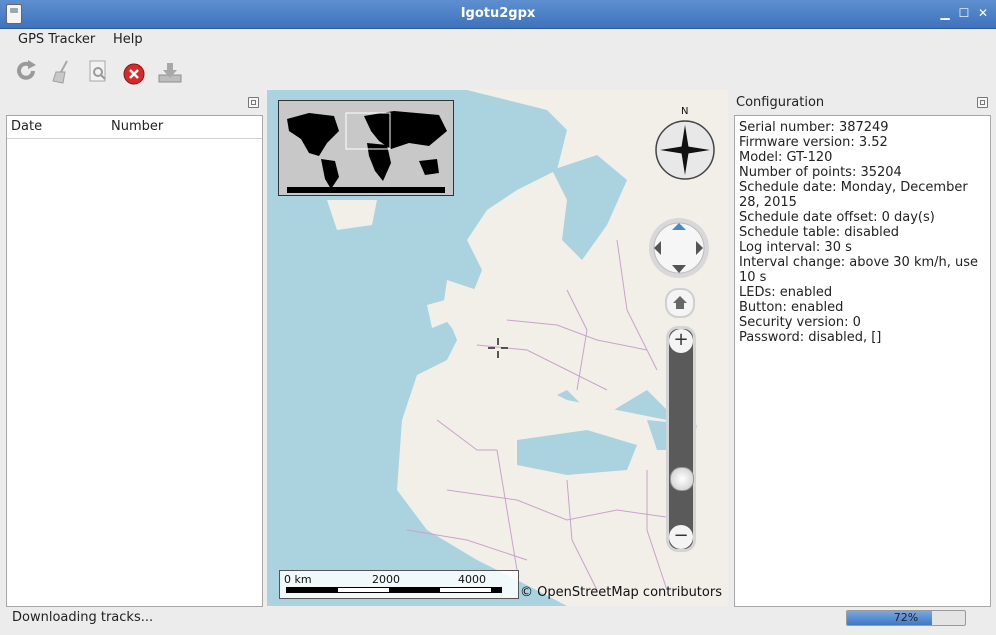 Image resolution: width=996 pixels, height=635 pixels. Describe the element at coordinates (819, 232) in the screenshot. I see `config-line: Schedule table: disabled` at that location.